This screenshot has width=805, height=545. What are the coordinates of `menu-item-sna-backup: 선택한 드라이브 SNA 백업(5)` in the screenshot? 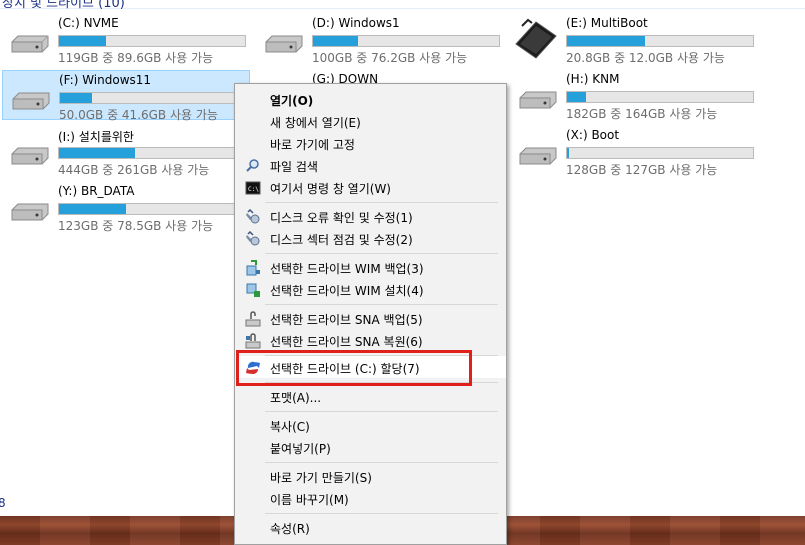 It's located at (370, 319).